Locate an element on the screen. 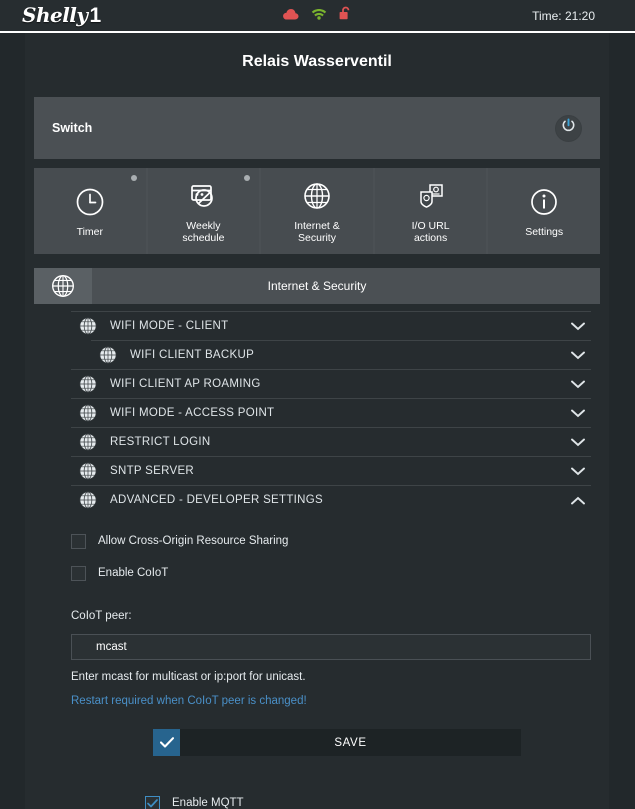 This screenshot has height=809, width=635. tab-weekly-schedule: Weekly schedule is located at coordinates (203, 211).